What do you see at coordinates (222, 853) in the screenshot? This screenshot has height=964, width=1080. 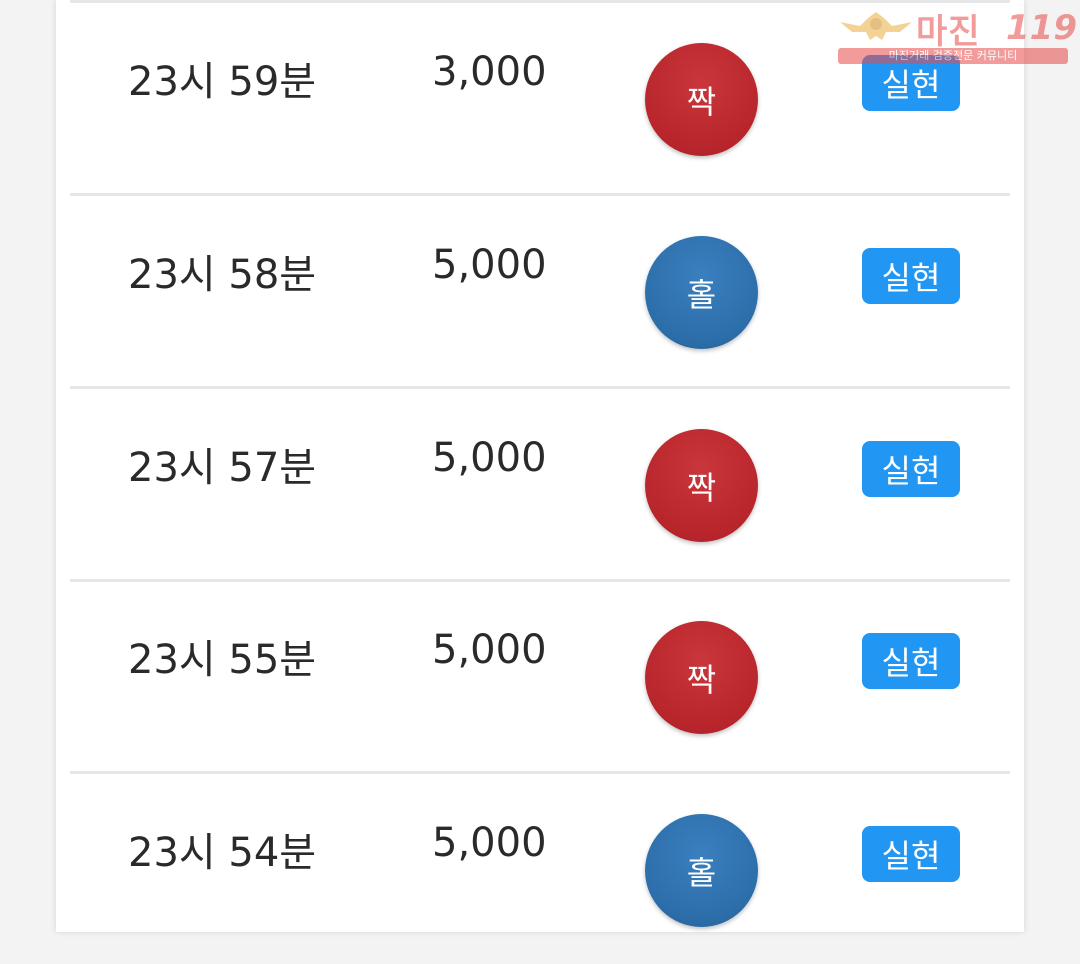 I see `row-time: 23시 54분` at bounding box center [222, 853].